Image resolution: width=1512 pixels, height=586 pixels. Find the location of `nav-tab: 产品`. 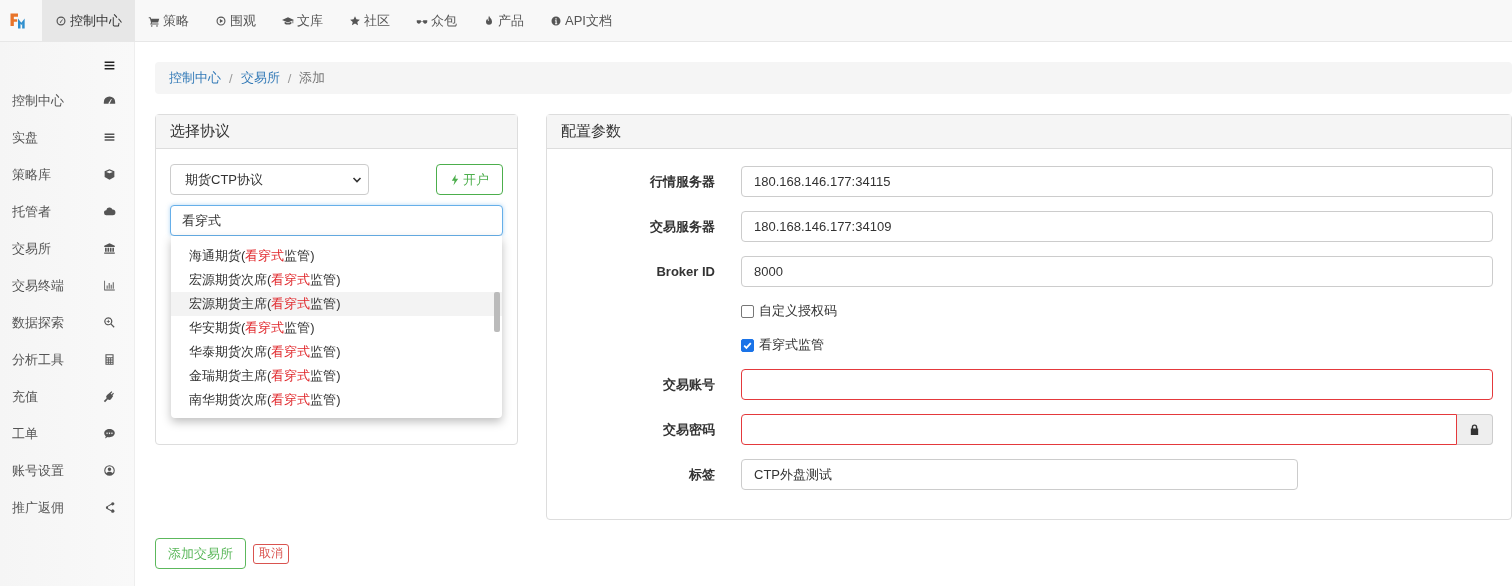

nav-tab: 产品 is located at coordinates (503, 20).